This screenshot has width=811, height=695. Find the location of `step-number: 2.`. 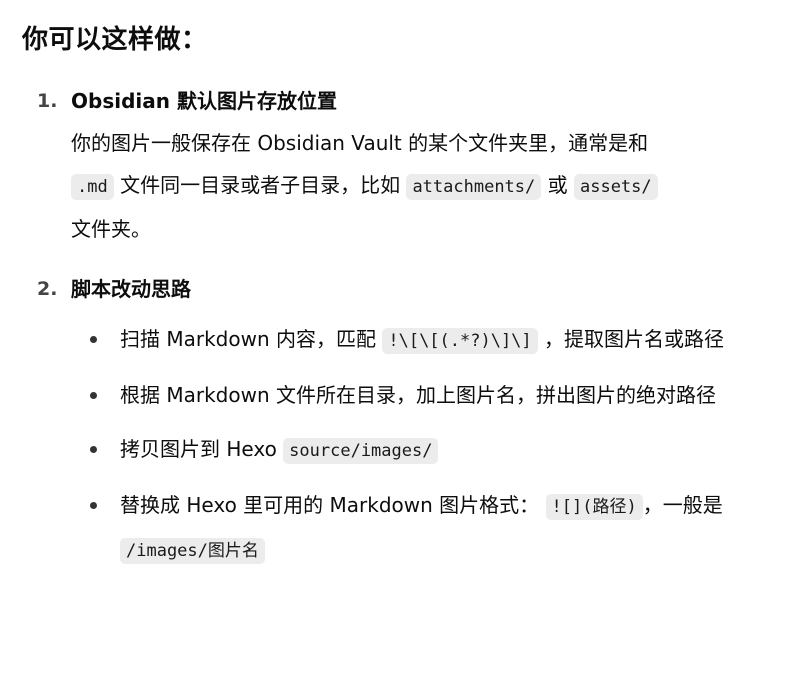

step-number: 2. is located at coordinates (47, 289).